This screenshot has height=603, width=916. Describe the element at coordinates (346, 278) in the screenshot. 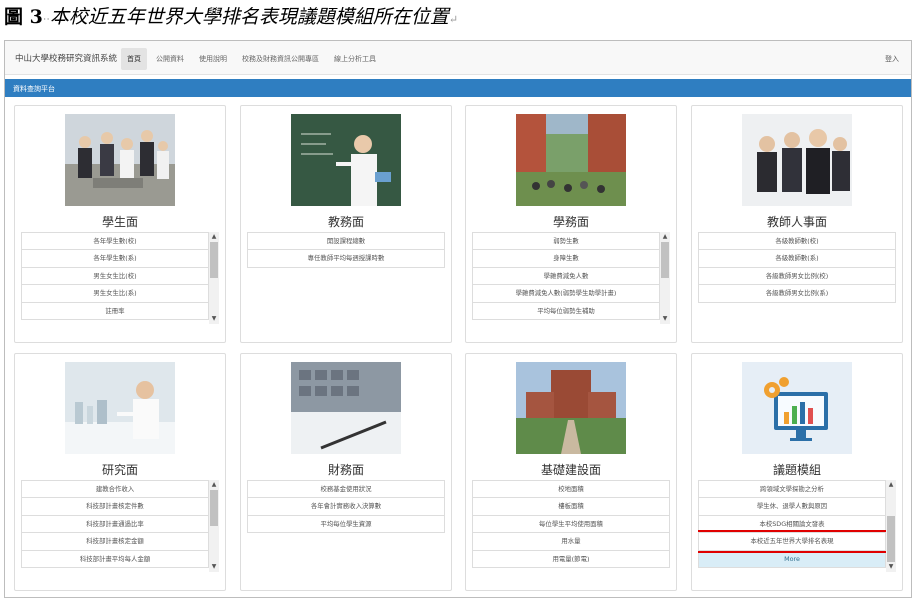

I see `item-list: 開設課程總數 專任教師平均每週授課時數` at that location.